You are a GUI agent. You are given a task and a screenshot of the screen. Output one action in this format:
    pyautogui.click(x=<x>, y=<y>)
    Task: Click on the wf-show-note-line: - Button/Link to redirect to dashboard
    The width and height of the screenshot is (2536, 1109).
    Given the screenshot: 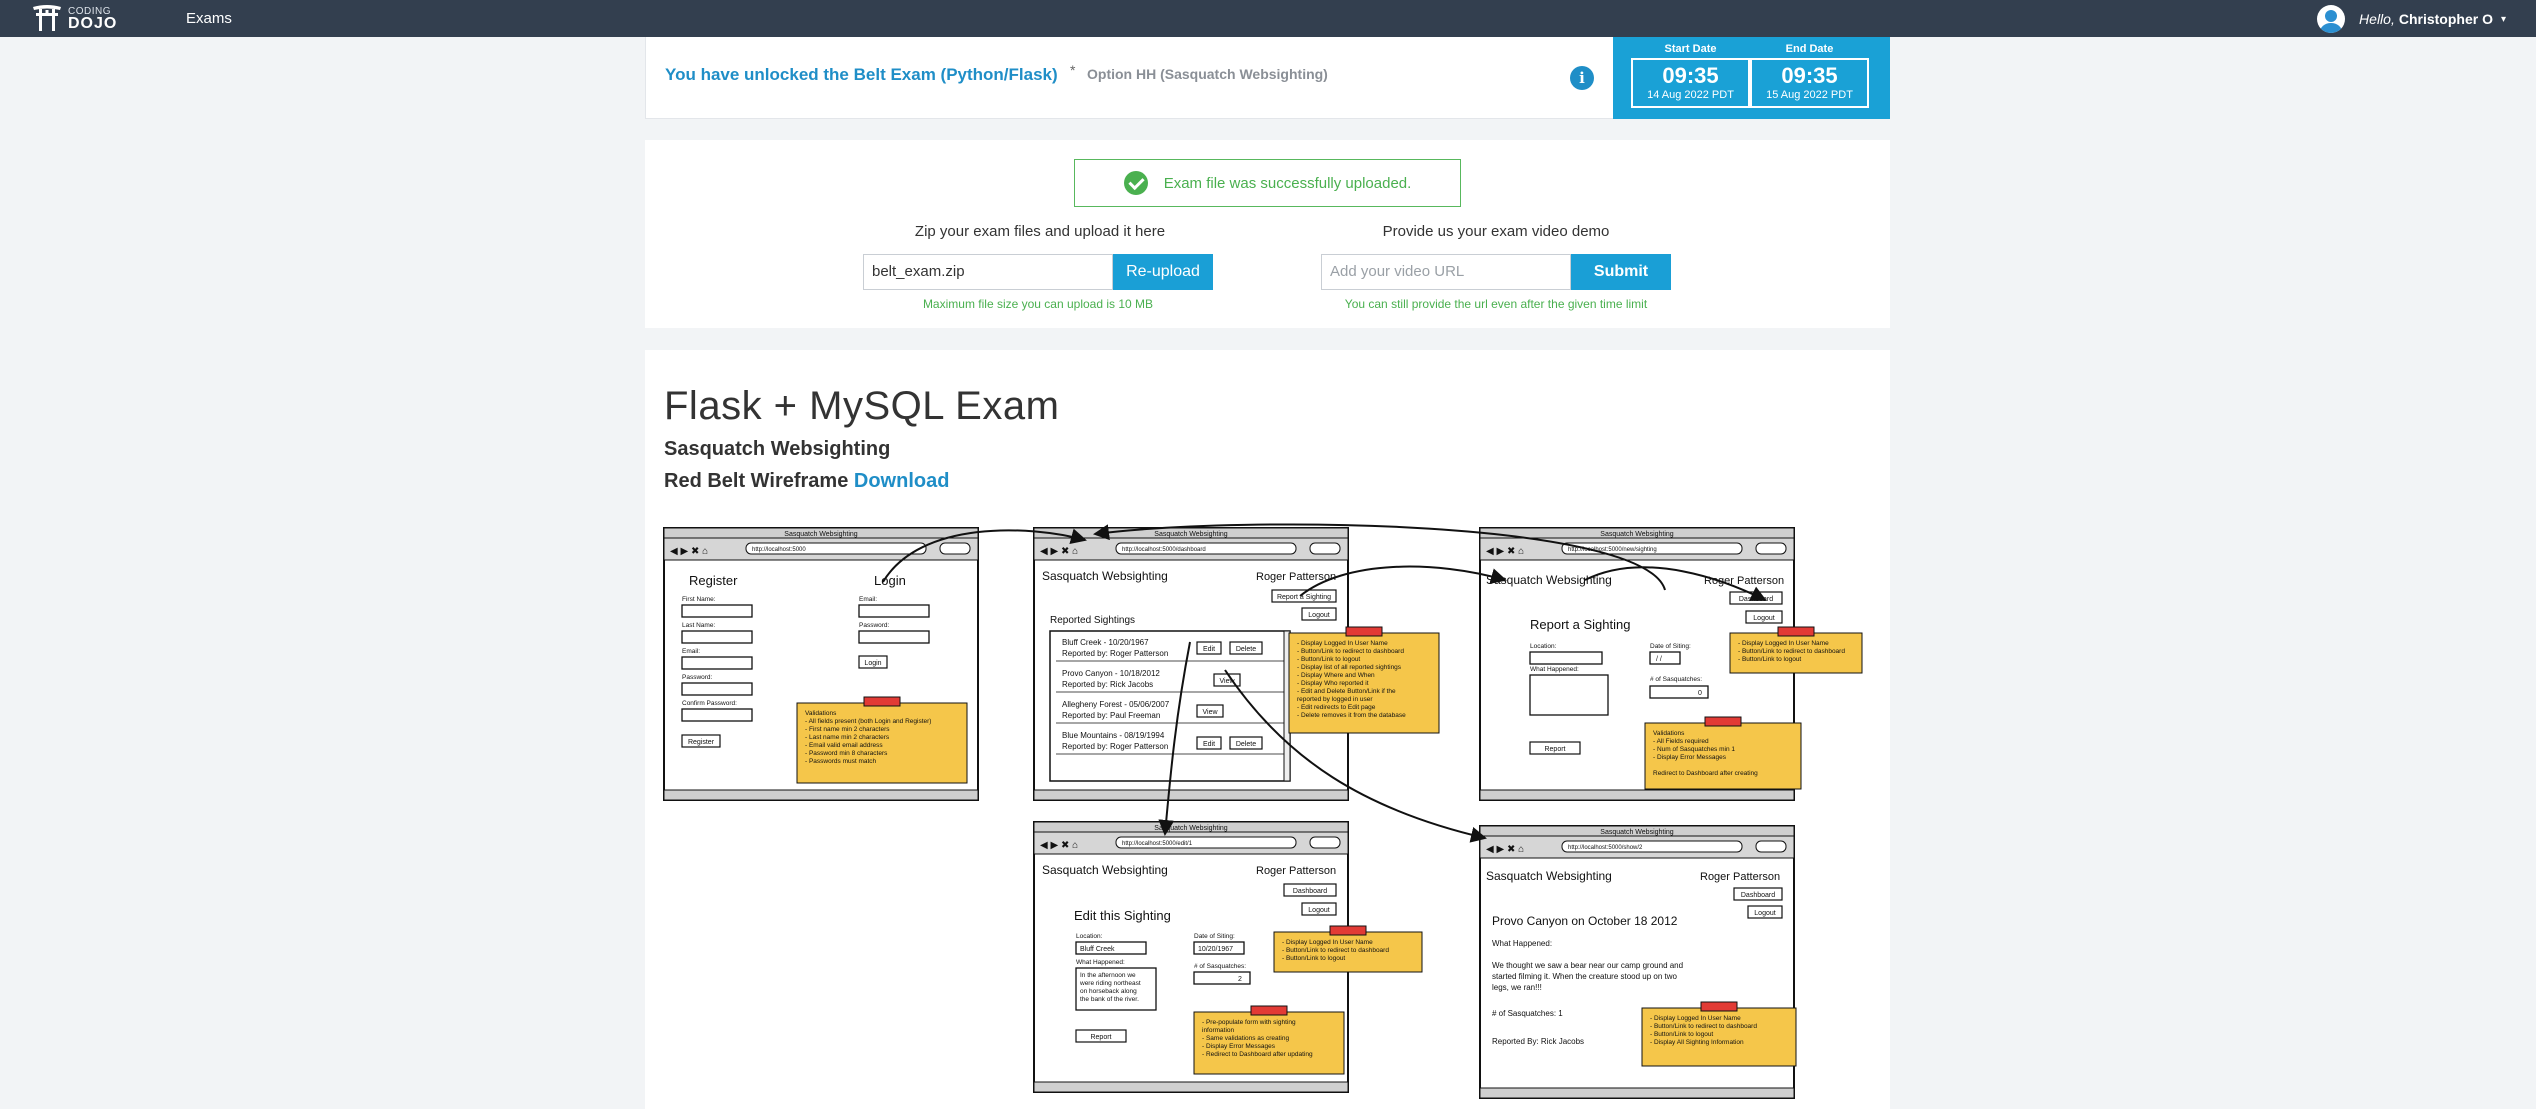 What is the action you would take?
    pyautogui.click(x=1703, y=1026)
    